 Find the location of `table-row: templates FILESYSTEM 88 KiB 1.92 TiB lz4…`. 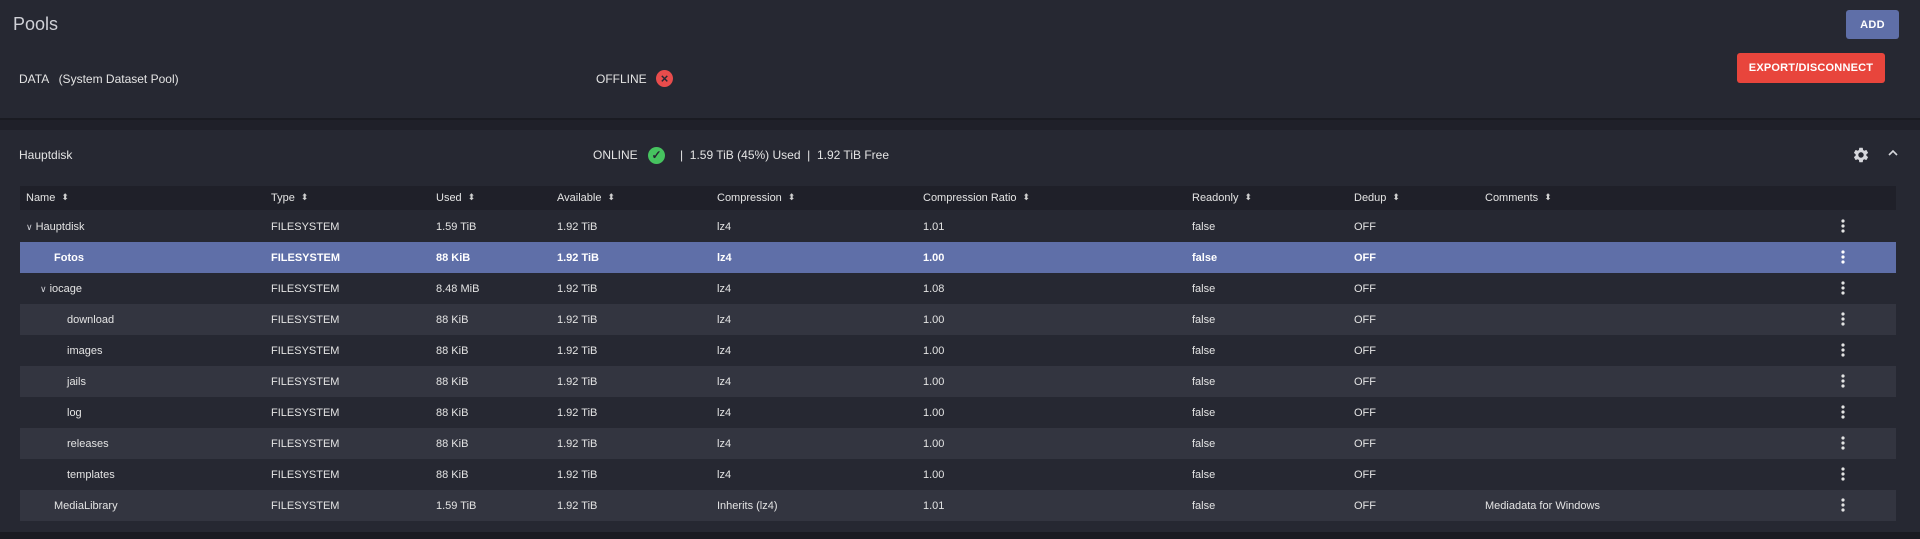

table-row: templates FILESYSTEM 88 KiB 1.92 TiB lz4… is located at coordinates (958, 474).